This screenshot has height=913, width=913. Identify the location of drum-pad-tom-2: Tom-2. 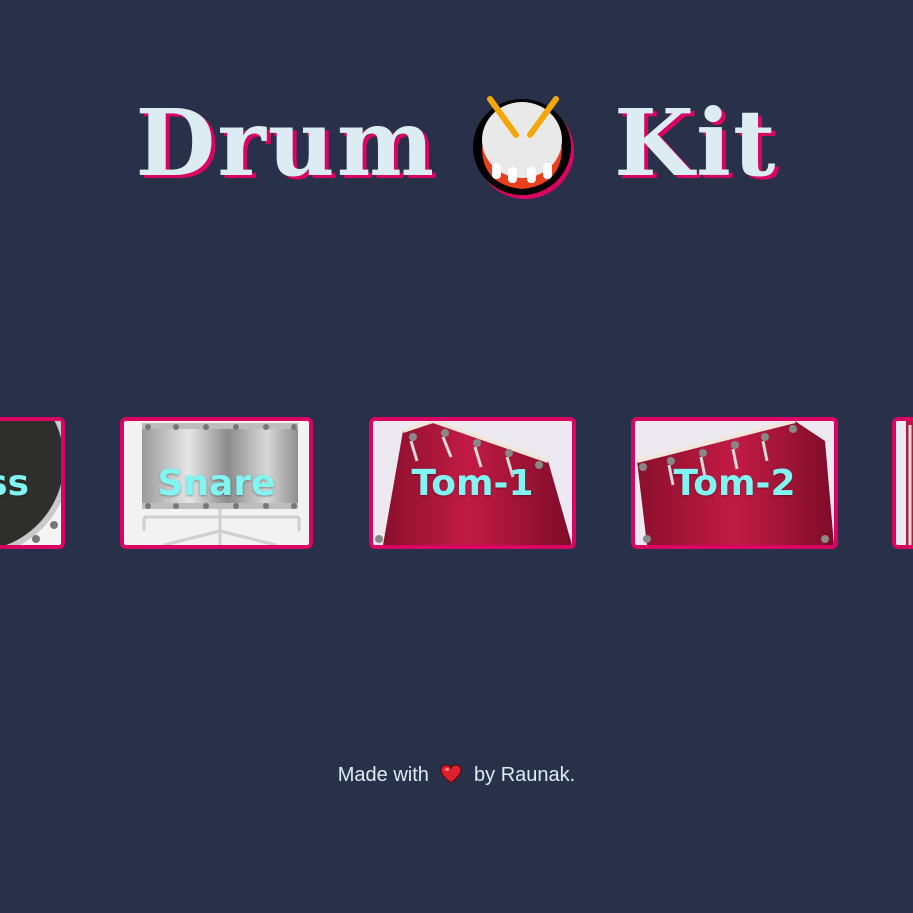
(734, 483).